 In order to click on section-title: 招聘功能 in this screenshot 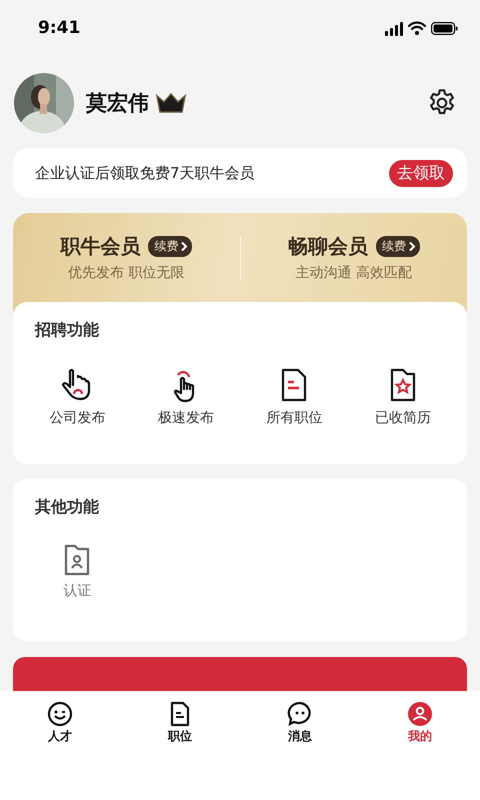, I will do `click(67, 330)`.